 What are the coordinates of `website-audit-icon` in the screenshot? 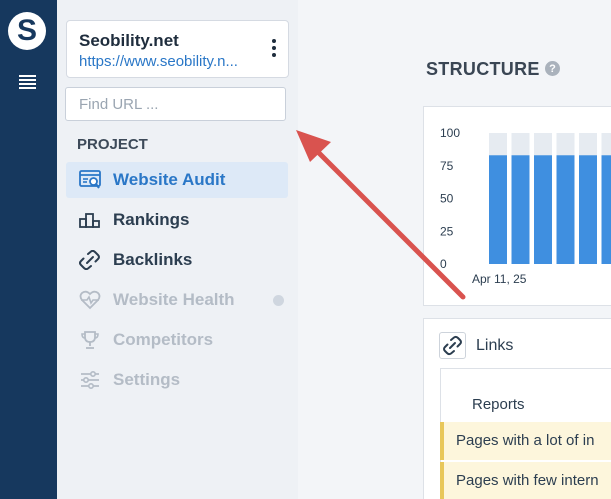 It's located at (90, 179).